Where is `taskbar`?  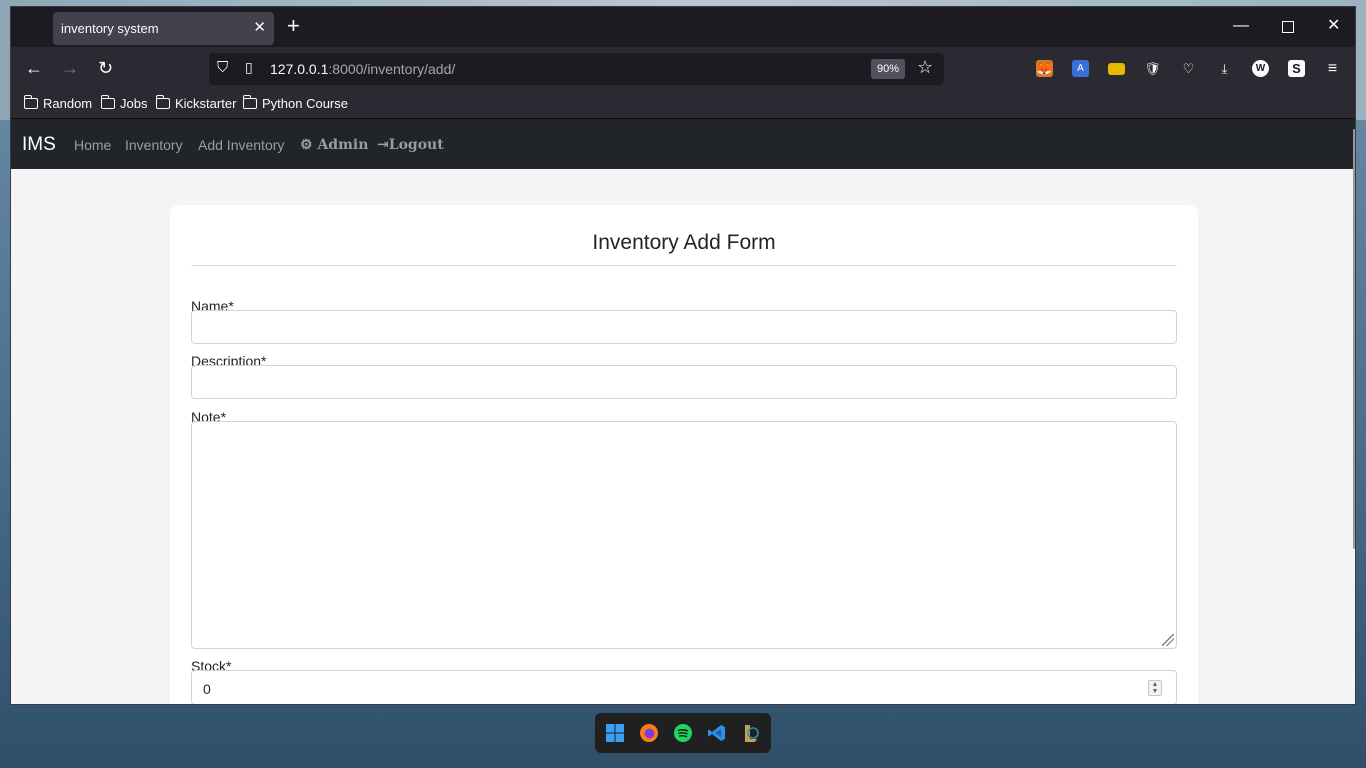 taskbar is located at coordinates (683, 733).